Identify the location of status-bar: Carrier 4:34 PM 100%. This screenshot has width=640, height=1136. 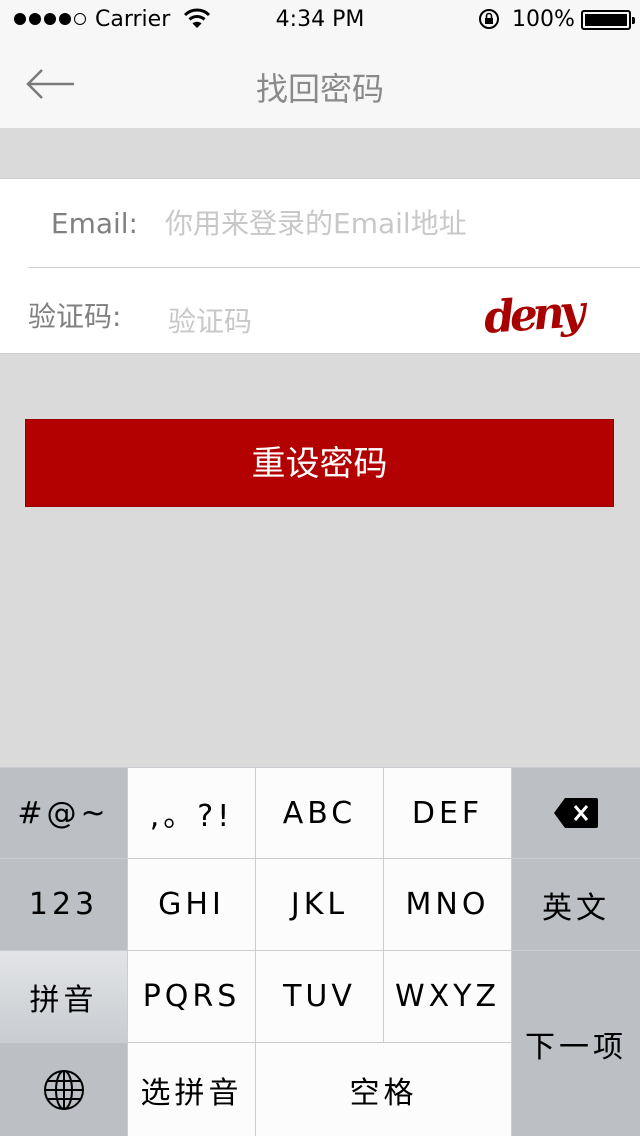
(320, 20).